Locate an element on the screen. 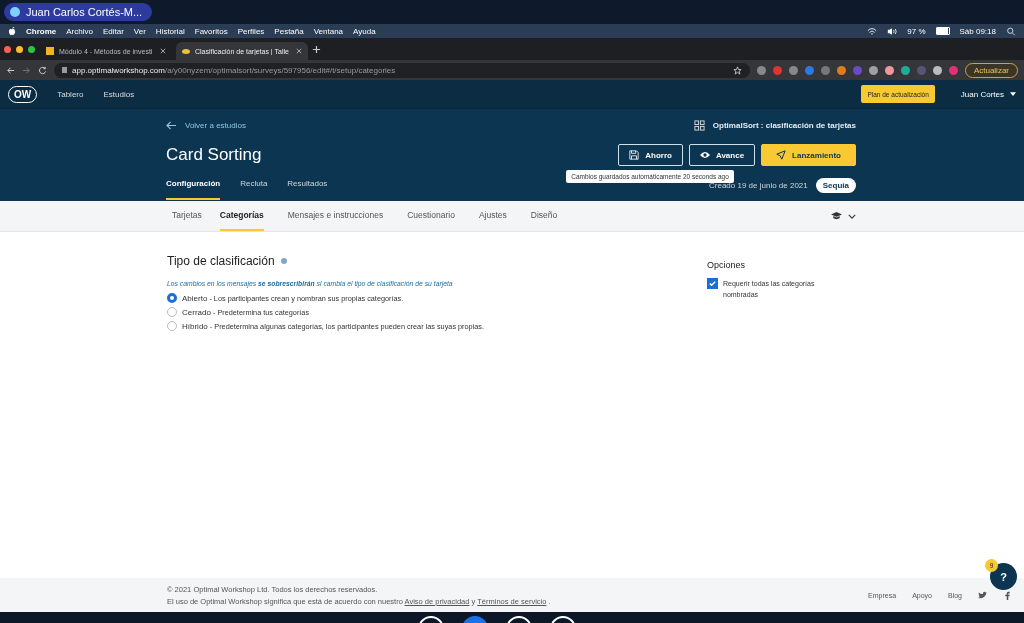 This screenshot has width=1024, height=623. product-label: OptimalSort : clasificación de tarjetas is located at coordinates (784, 125).